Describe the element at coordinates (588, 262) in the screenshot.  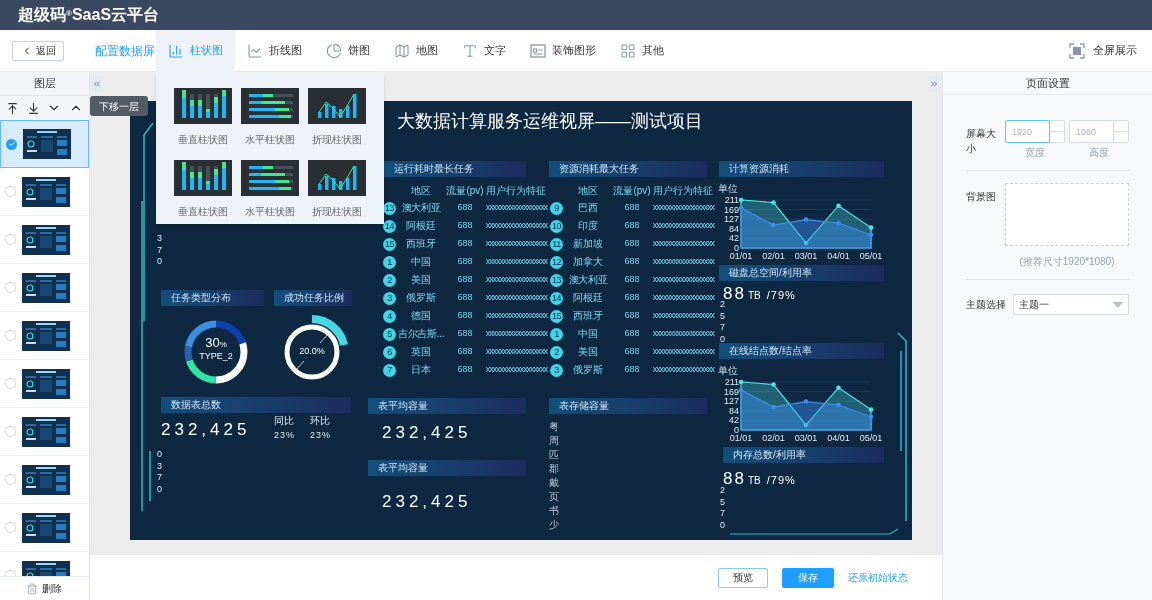
I see `table-cell-text: 加拿大` at that location.